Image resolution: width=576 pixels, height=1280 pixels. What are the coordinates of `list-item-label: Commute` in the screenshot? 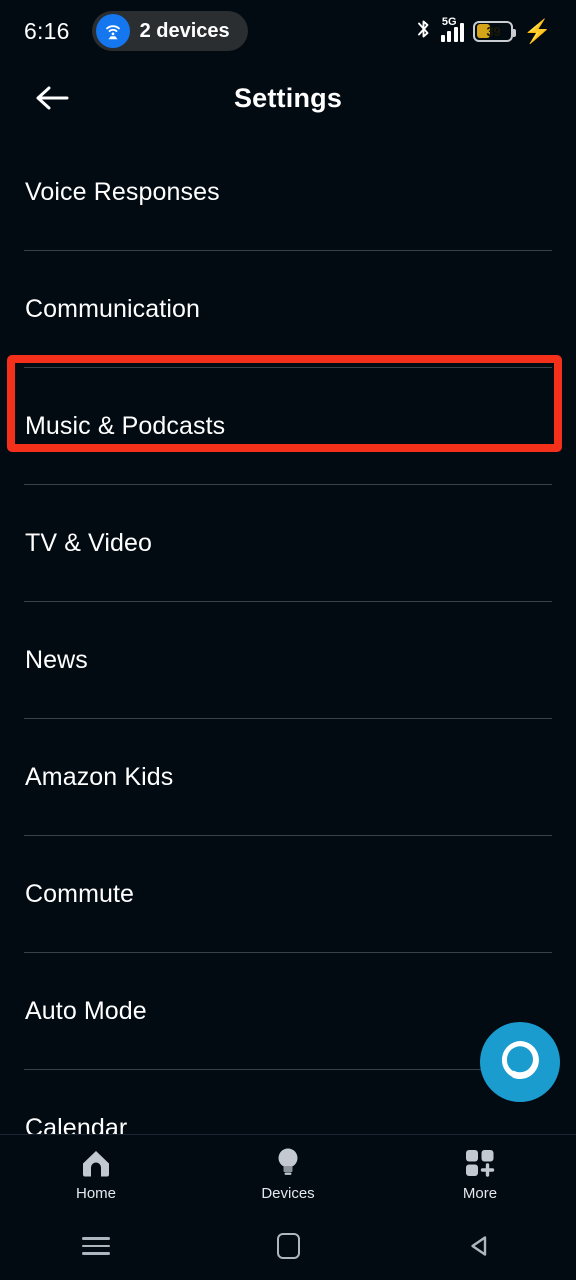 It's located at (80, 894).